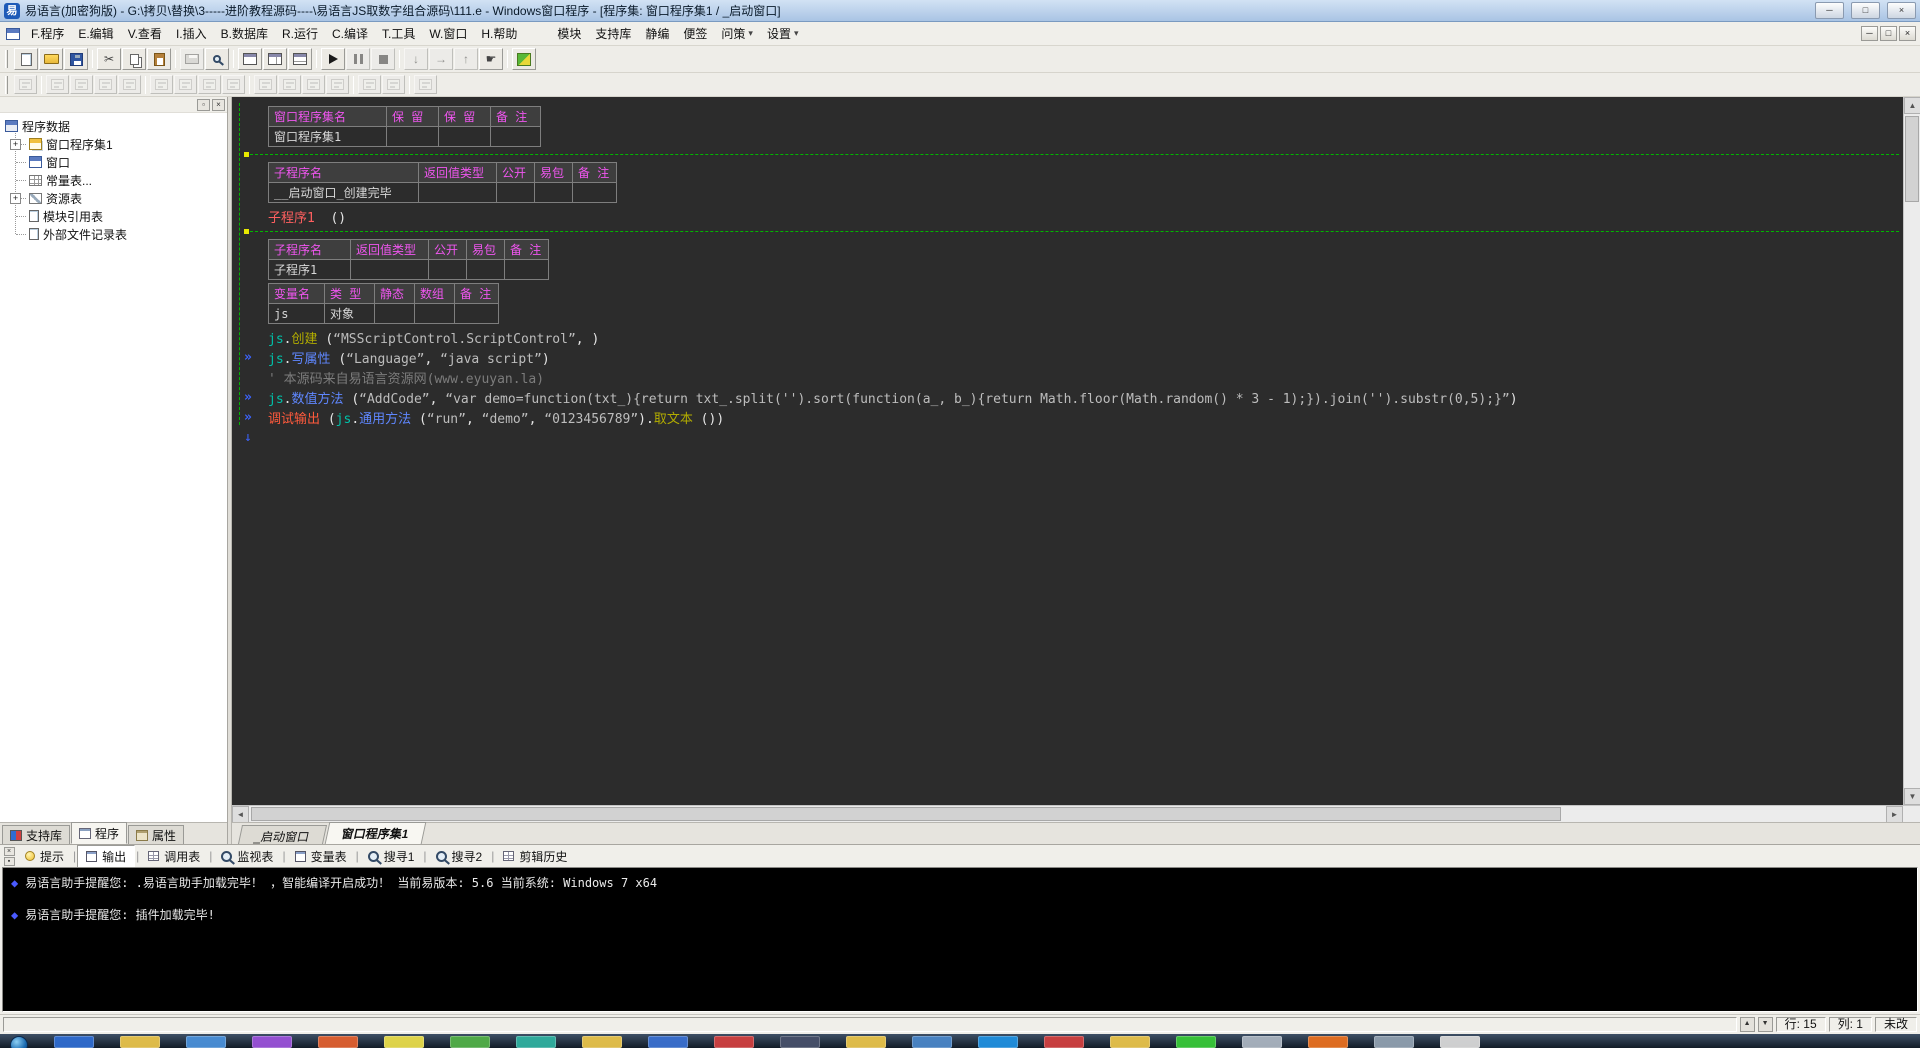 Image resolution: width=1920 pixels, height=1048 pixels. Describe the element at coordinates (569, 33) in the screenshot. I see `menu-module: 模块` at that location.